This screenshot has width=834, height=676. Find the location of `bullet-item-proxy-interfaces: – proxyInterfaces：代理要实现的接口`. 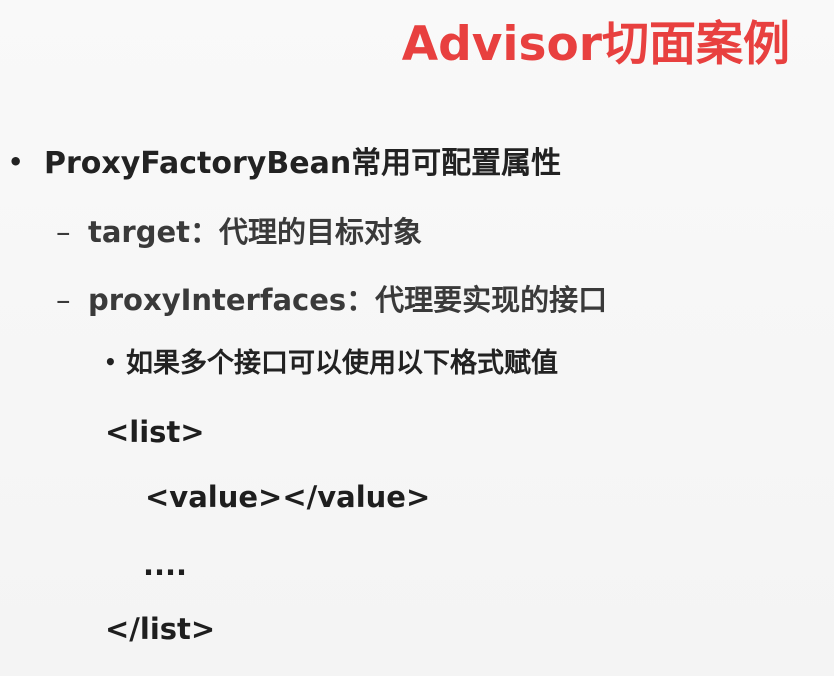

bullet-item-proxy-interfaces: – proxyInterfaces：代理要实现的接口 is located at coordinates (331, 300).